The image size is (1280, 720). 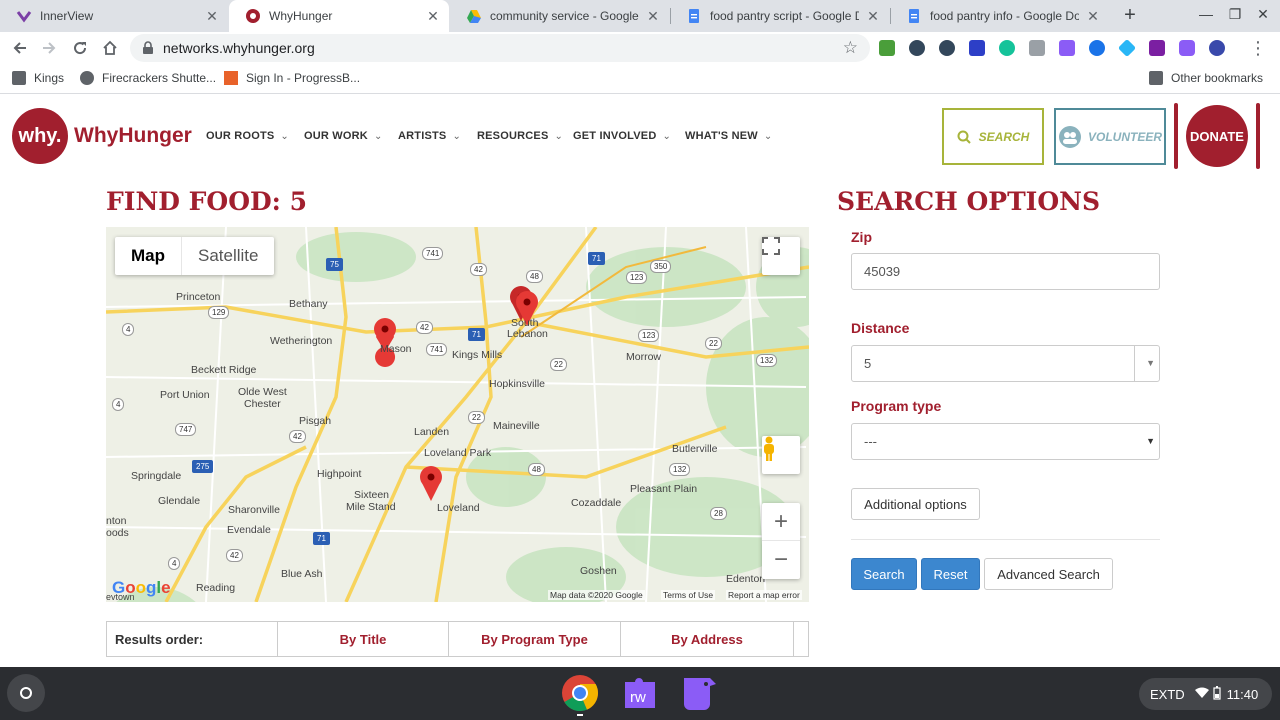 What do you see at coordinates (1187, 48) in the screenshot?
I see `extension-bird-icon` at bounding box center [1187, 48].